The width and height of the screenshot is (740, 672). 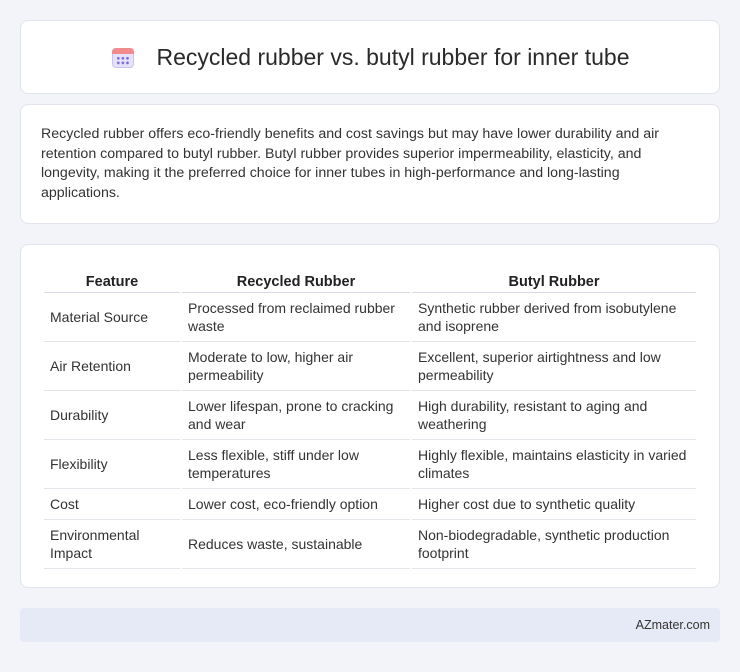 I want to click on header-feature: Feature, so click(x=112, y=279).